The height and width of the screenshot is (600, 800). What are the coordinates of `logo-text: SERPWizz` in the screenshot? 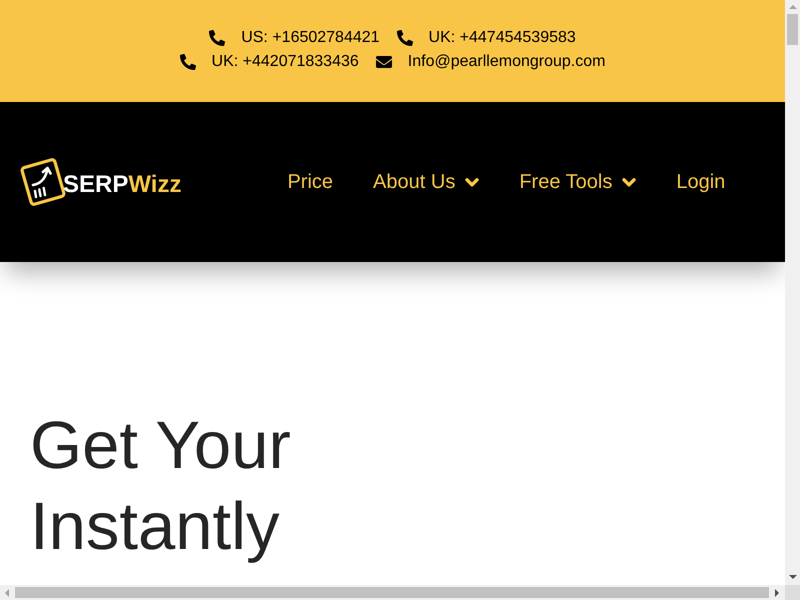 It's located at (122, 185).